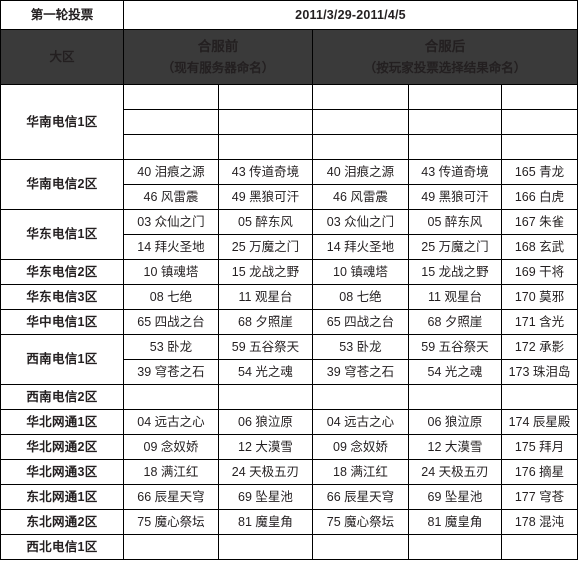 The height and width of the screenshot is (579, 586). Describe the element at coordinates (539, 372) in the screenshot. I see `server-cell: 173 珠泪岛` at that location.